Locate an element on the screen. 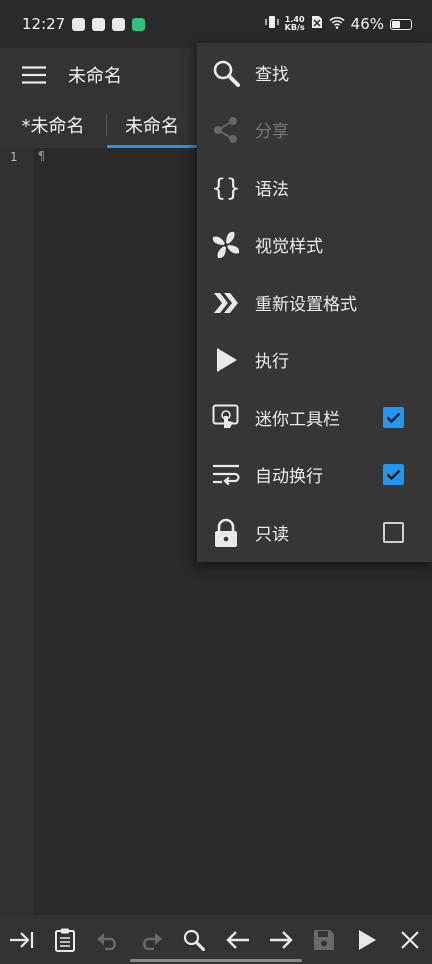 The height and width of the screenshot is (964, 432). double-chevron-icon is located at coordinates (226, 303).